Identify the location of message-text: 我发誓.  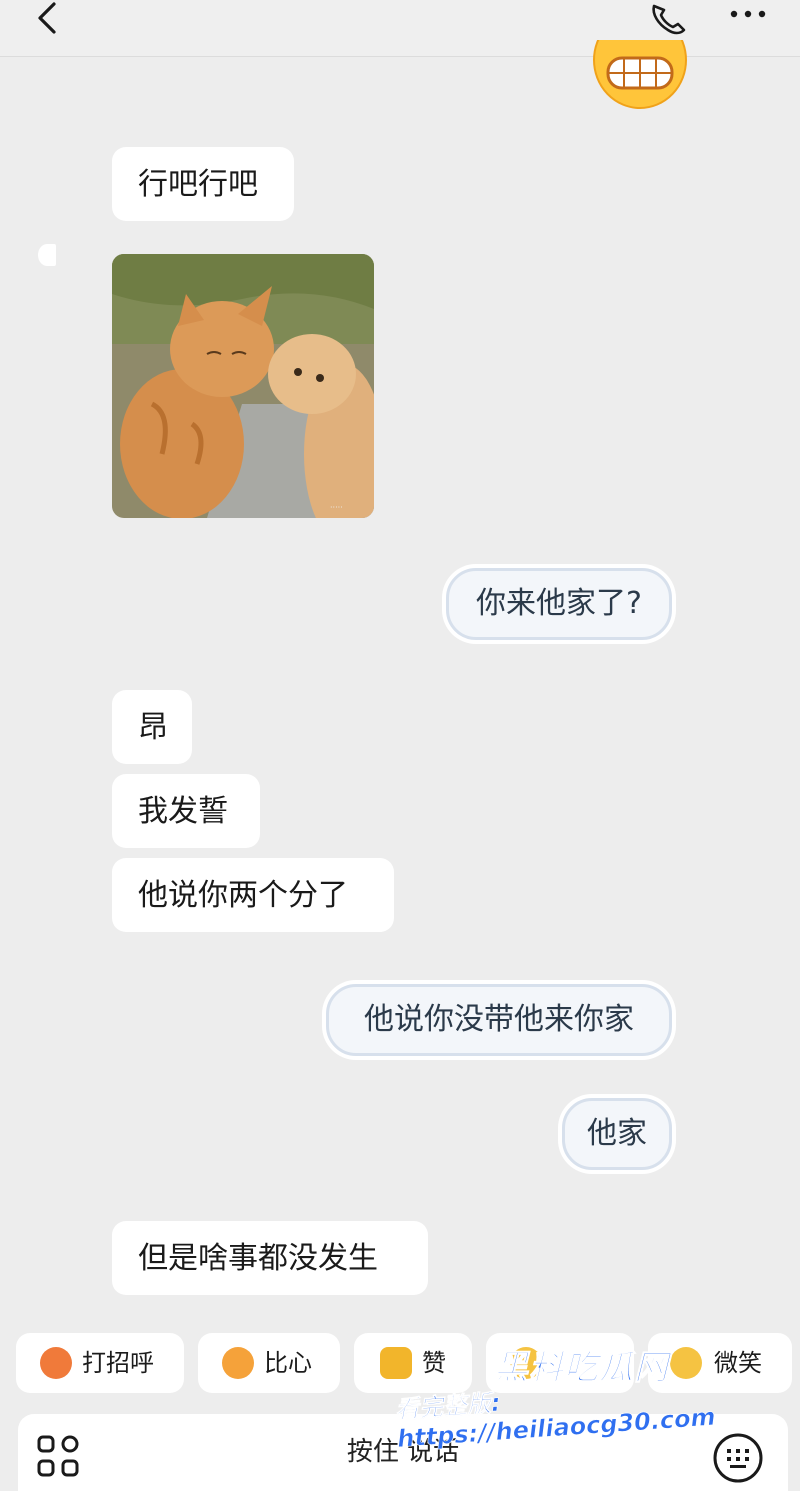
(183, 811).